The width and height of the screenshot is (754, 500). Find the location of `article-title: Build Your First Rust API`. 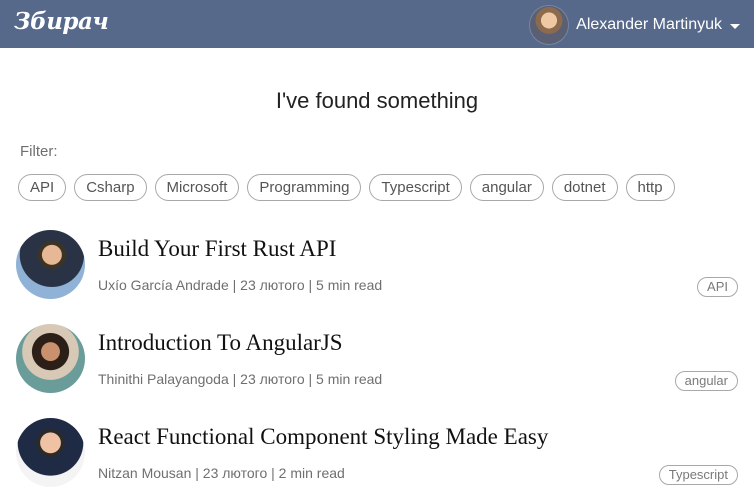

article-title: Build Your First Rust API is located at coordinates (217, 249).